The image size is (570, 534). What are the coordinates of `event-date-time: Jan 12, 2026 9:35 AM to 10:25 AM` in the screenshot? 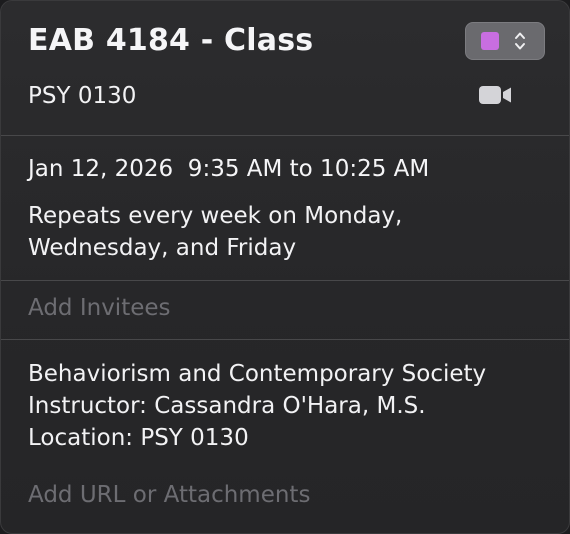 It's located at (228, 169).